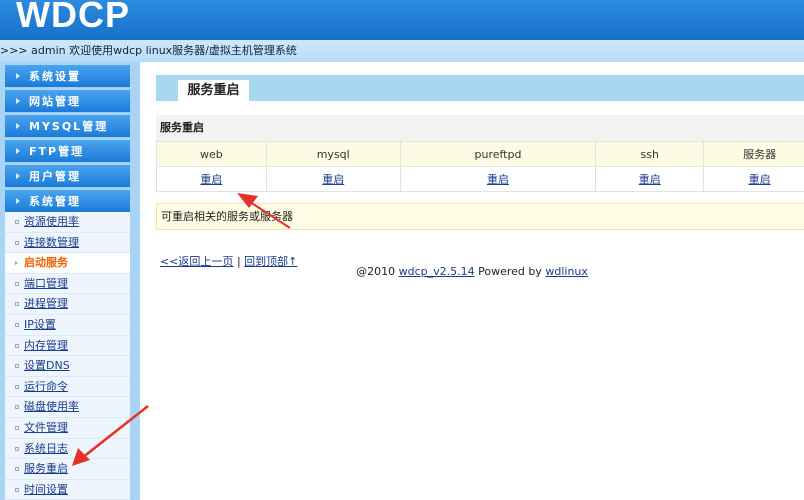 The image size is (804, 500). Describe the element at coordinates (57, 151) in the screenshot. I see `menu-label: FTP管理` at that location.